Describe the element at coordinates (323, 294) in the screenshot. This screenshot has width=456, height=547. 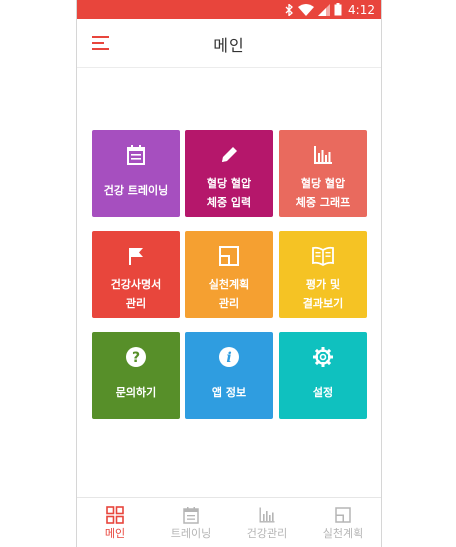
I see `tile-label: 평가 및 결과보기` at that location.